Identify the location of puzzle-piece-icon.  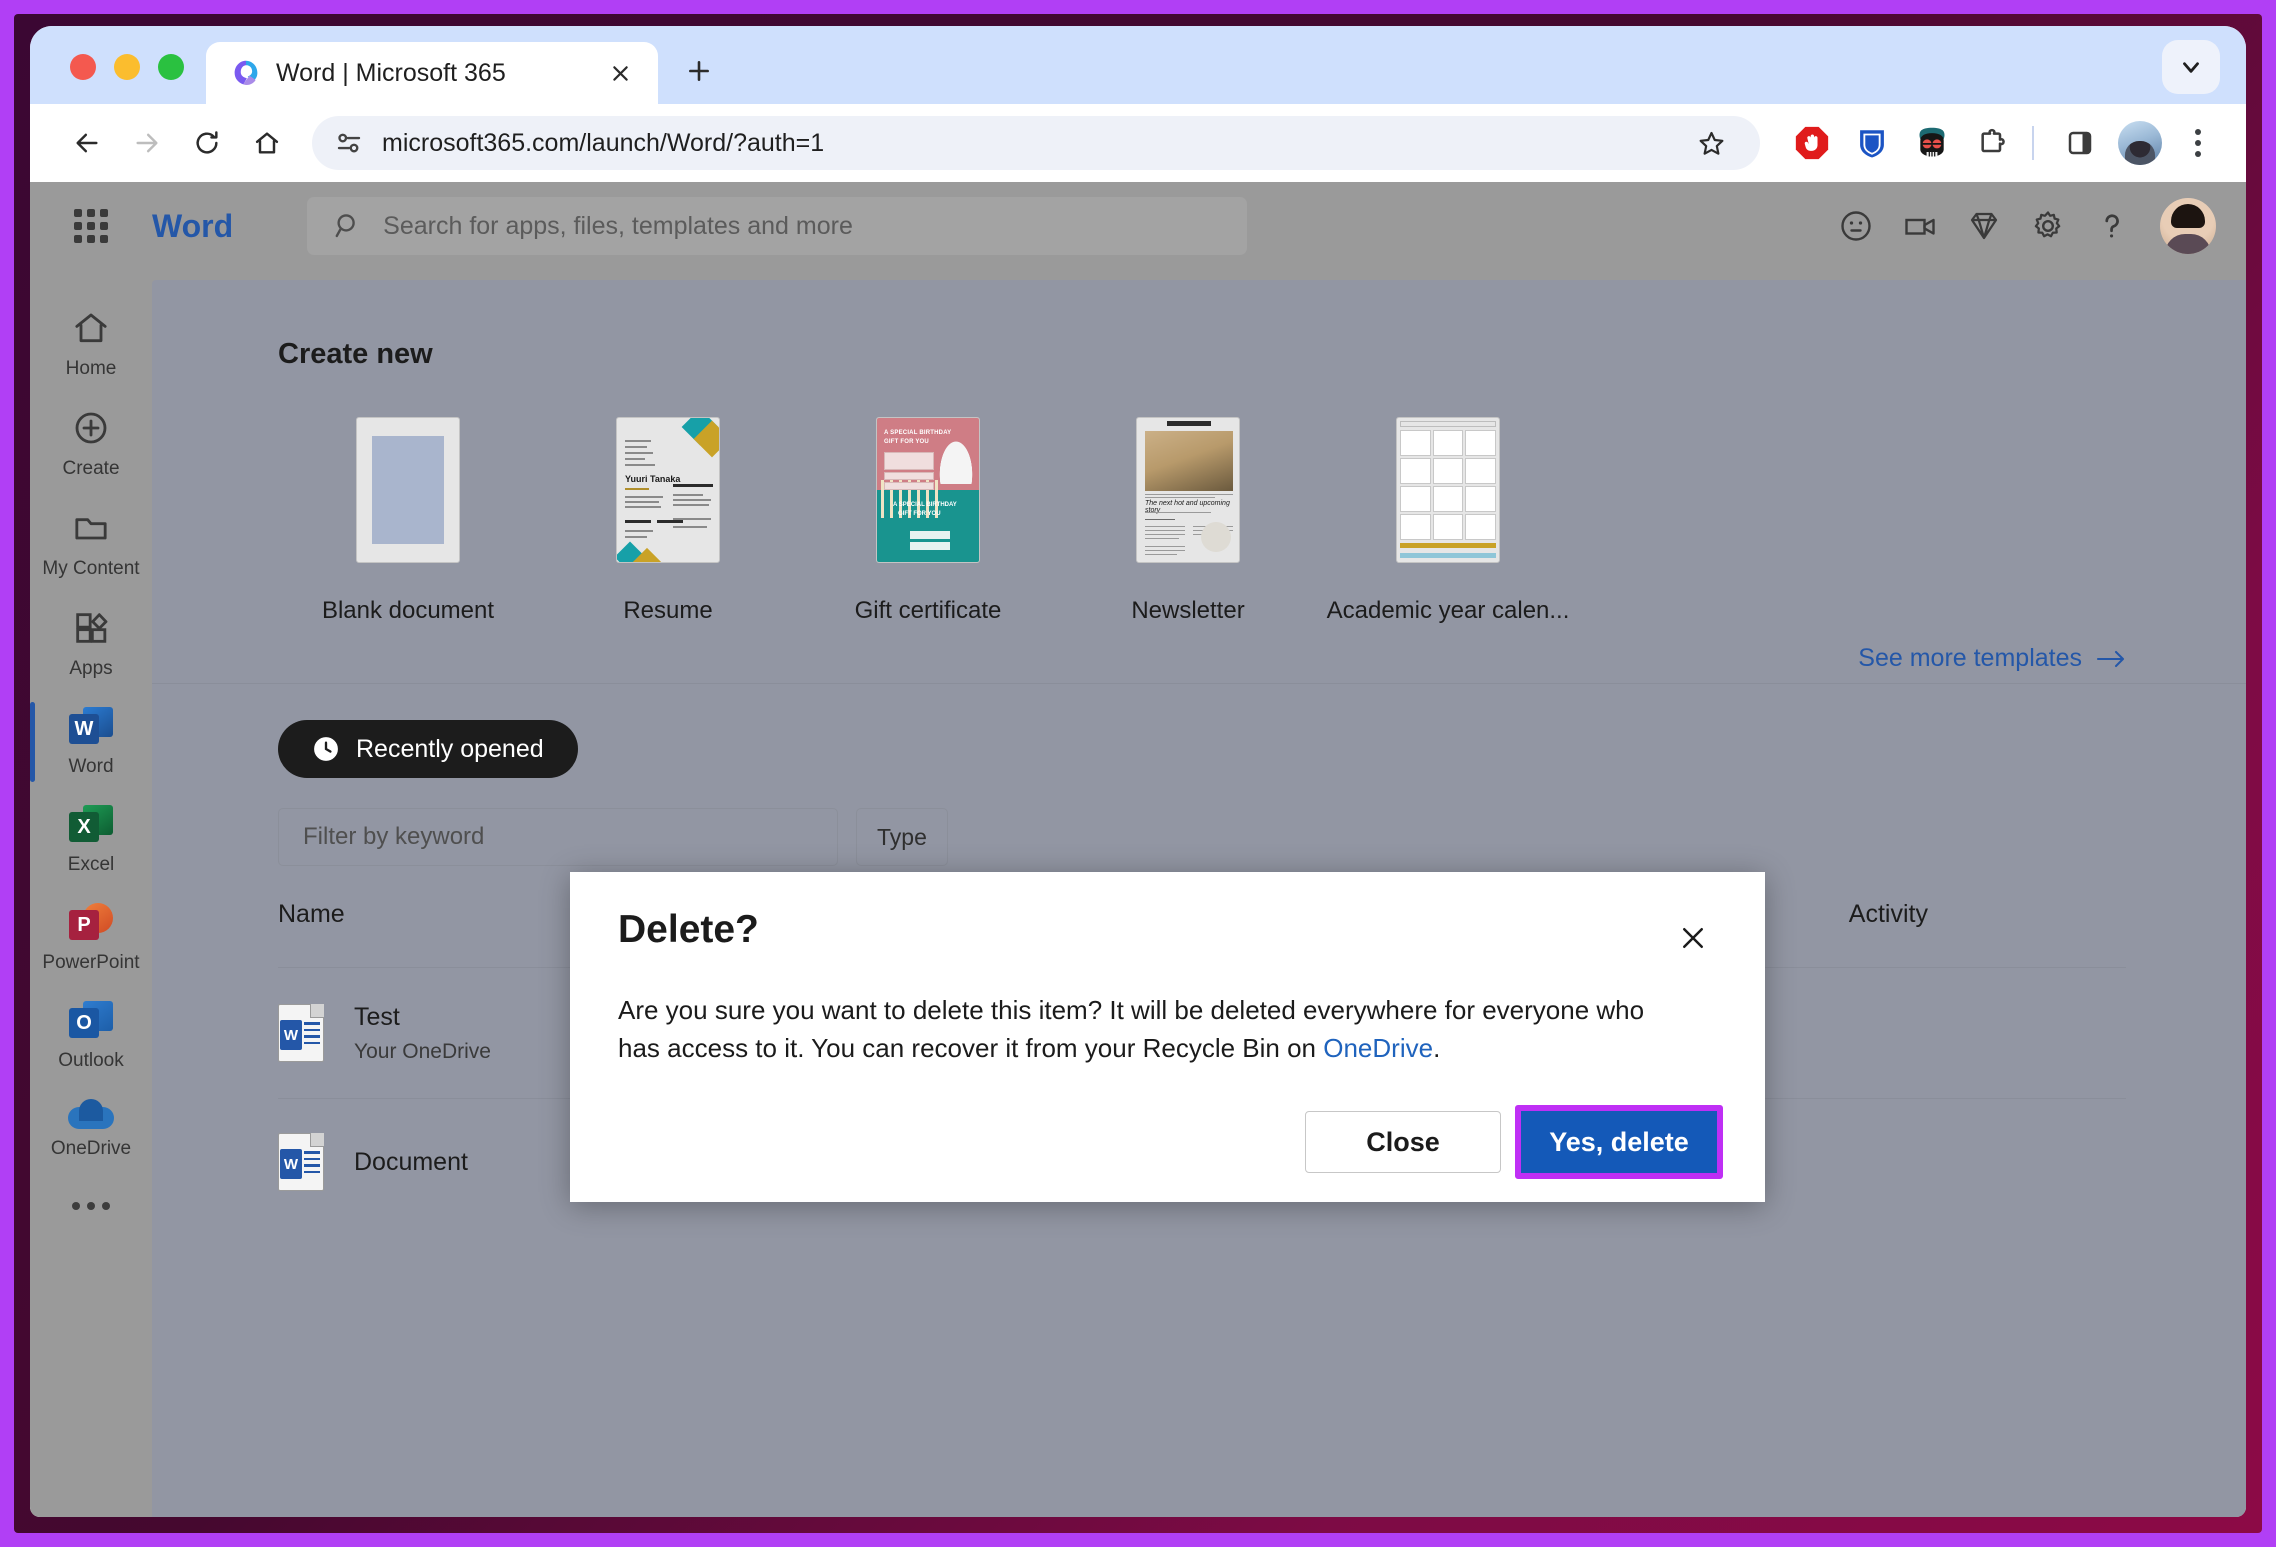
(1992, 143).